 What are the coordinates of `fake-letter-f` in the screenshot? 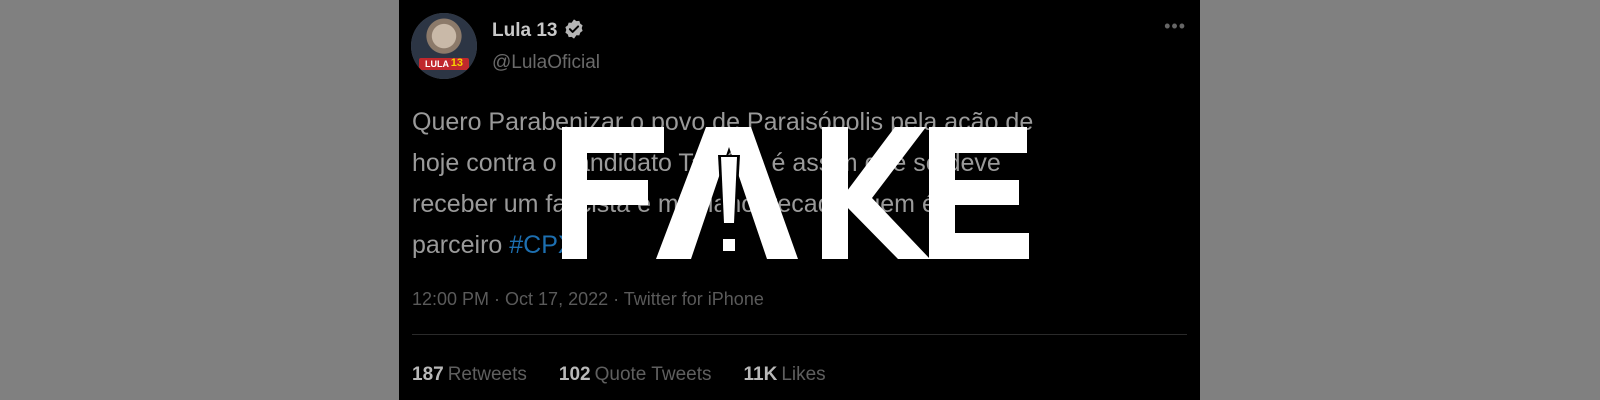 It's located at (613, 193).